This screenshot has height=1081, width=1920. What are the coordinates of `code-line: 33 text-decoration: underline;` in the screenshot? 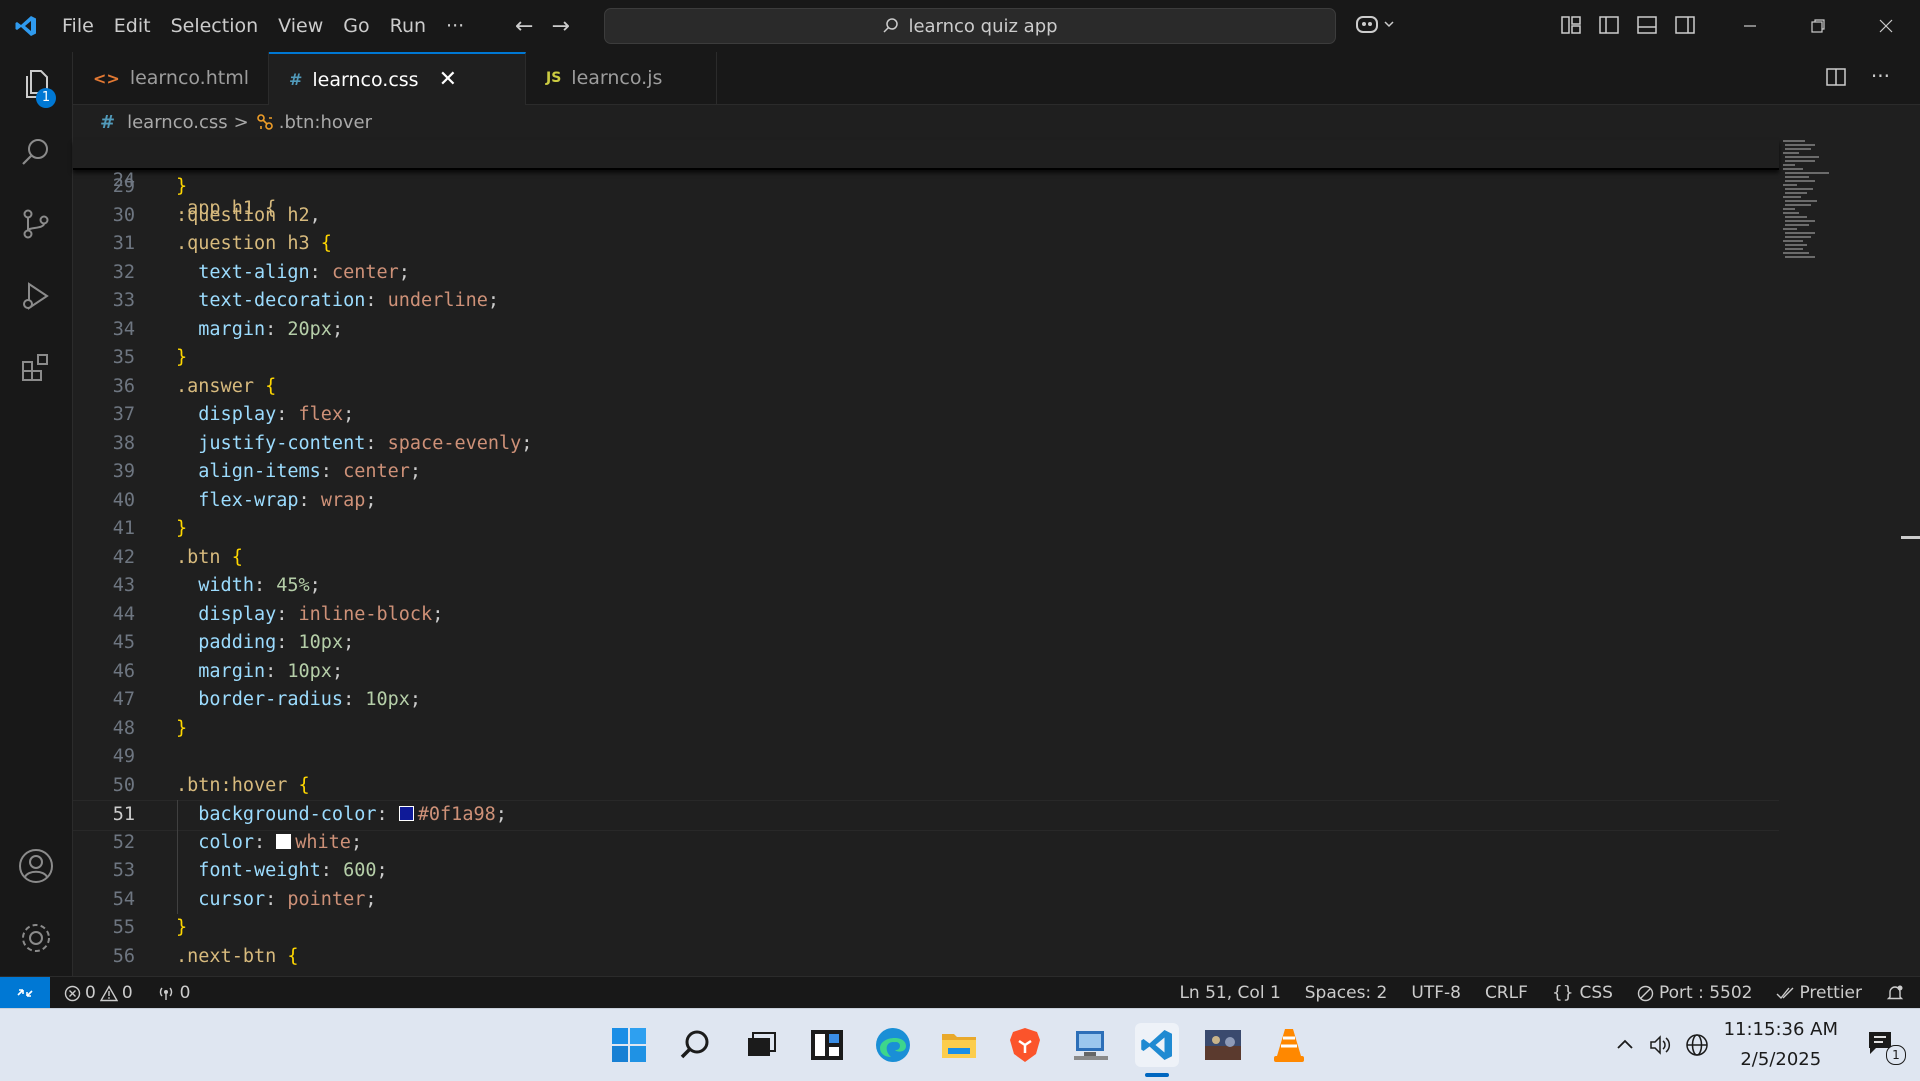 It's located at (926, 301).